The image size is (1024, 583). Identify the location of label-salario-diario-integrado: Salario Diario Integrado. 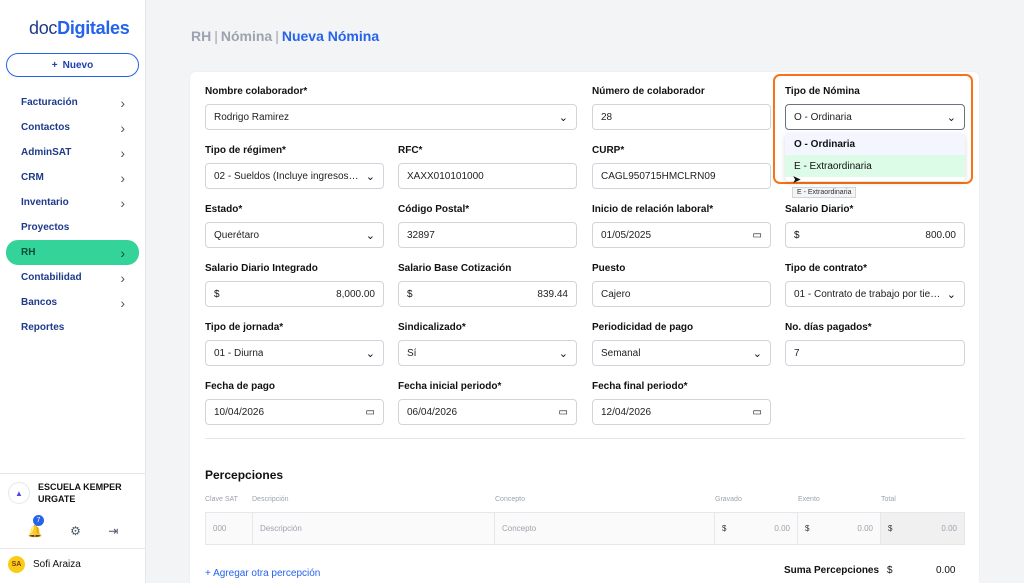
(261, 268).